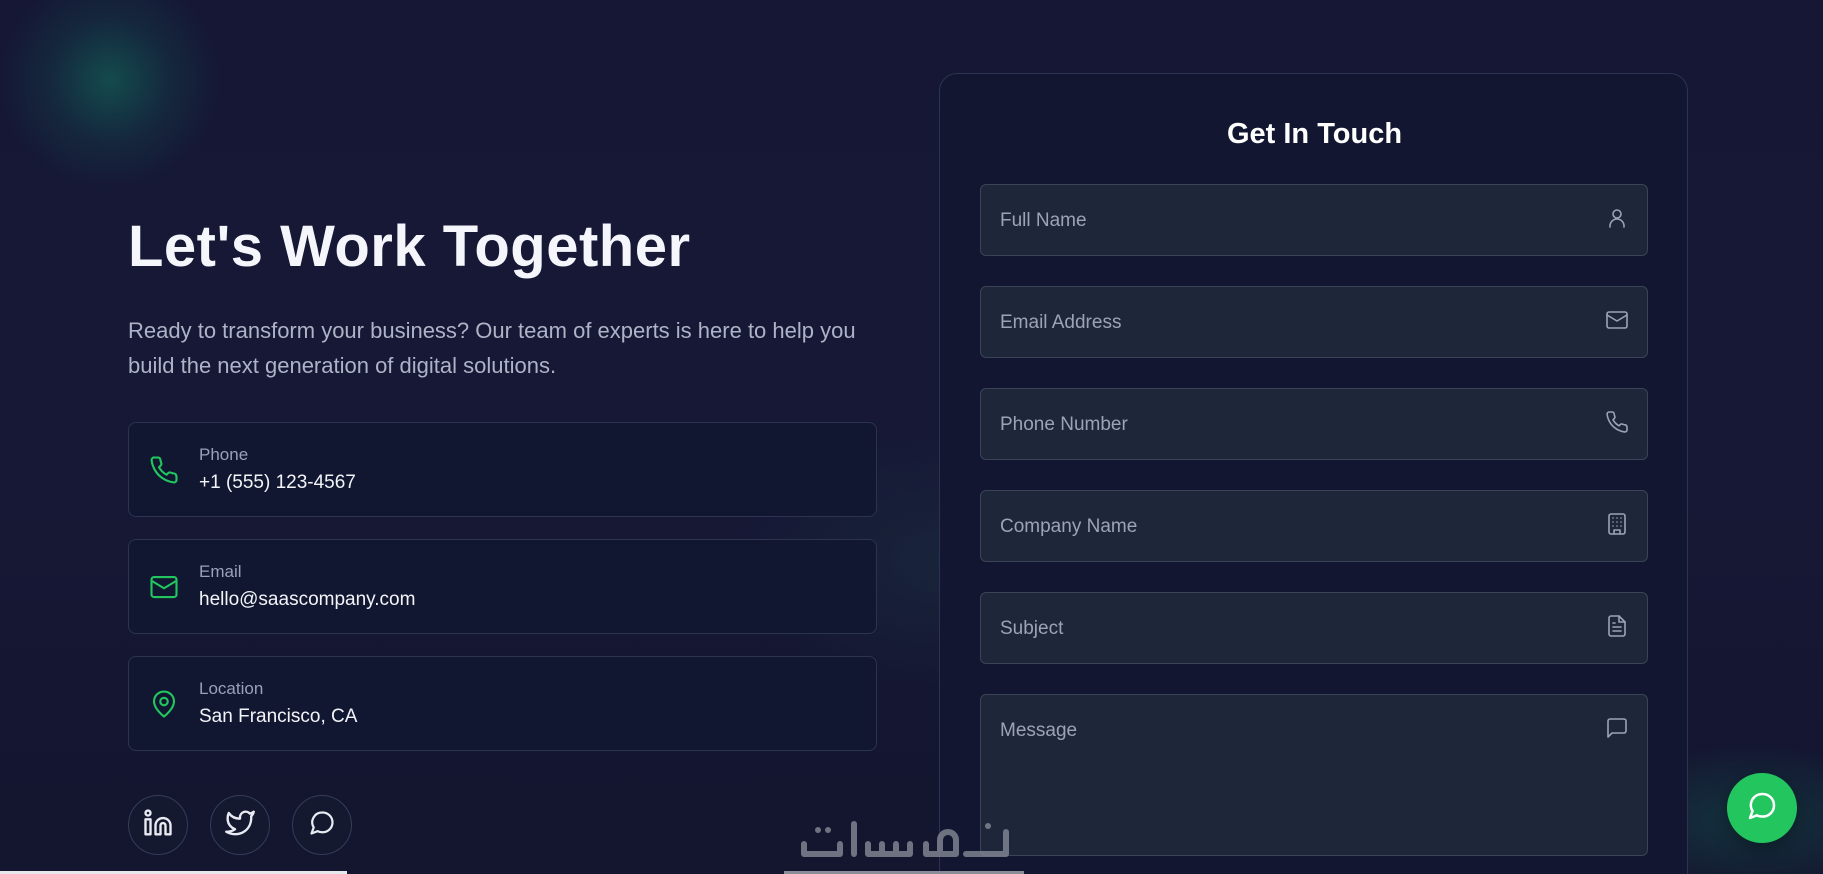  What do you see at coordinates (502, 703) in the screenshot?
I see `contact-card-location: Location San Francisco, CA` at bounding box center [502, 703].